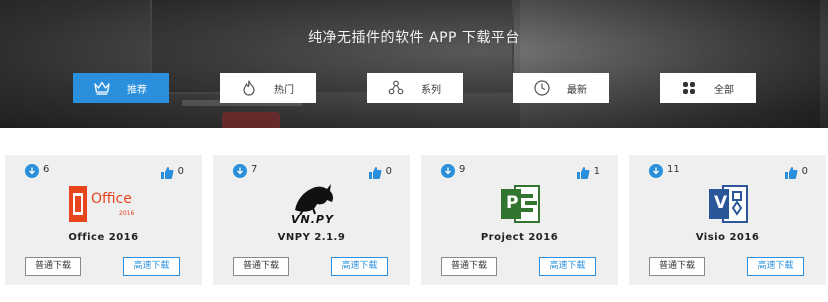  What do you see at coordinates (519, 237) in the screenshot?
I see `software-name: Project 2016` at bounding box center [519, 237].